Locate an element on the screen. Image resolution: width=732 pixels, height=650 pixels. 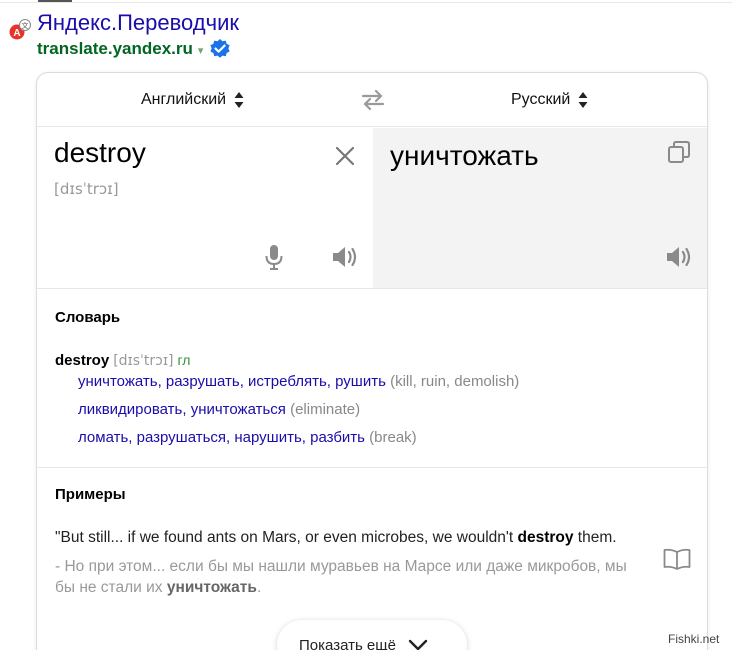
example-target-text-end: . is located at coordinates (259, 587).